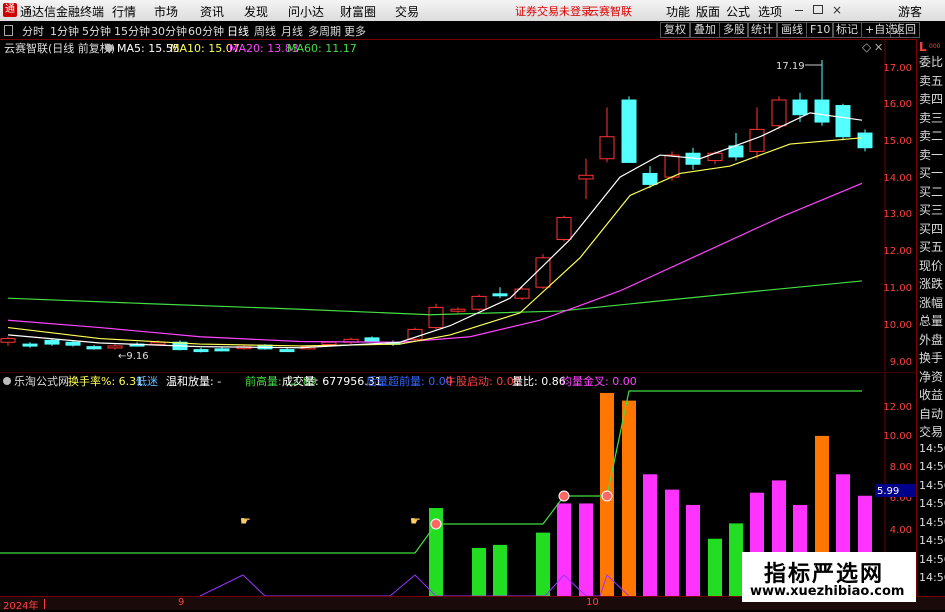 This screenshot has width=945, height=612. Describe the element at coordinates (306, 11) in the screenshot. I see `menu-item-ask: 问小达` at that location.